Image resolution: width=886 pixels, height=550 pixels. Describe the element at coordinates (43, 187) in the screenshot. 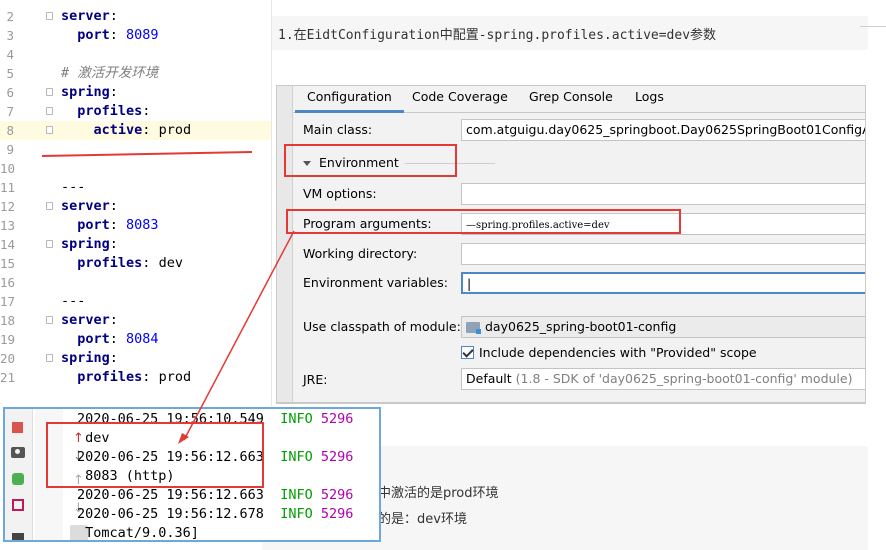

I see `editor-line: 11 ---` at that location.